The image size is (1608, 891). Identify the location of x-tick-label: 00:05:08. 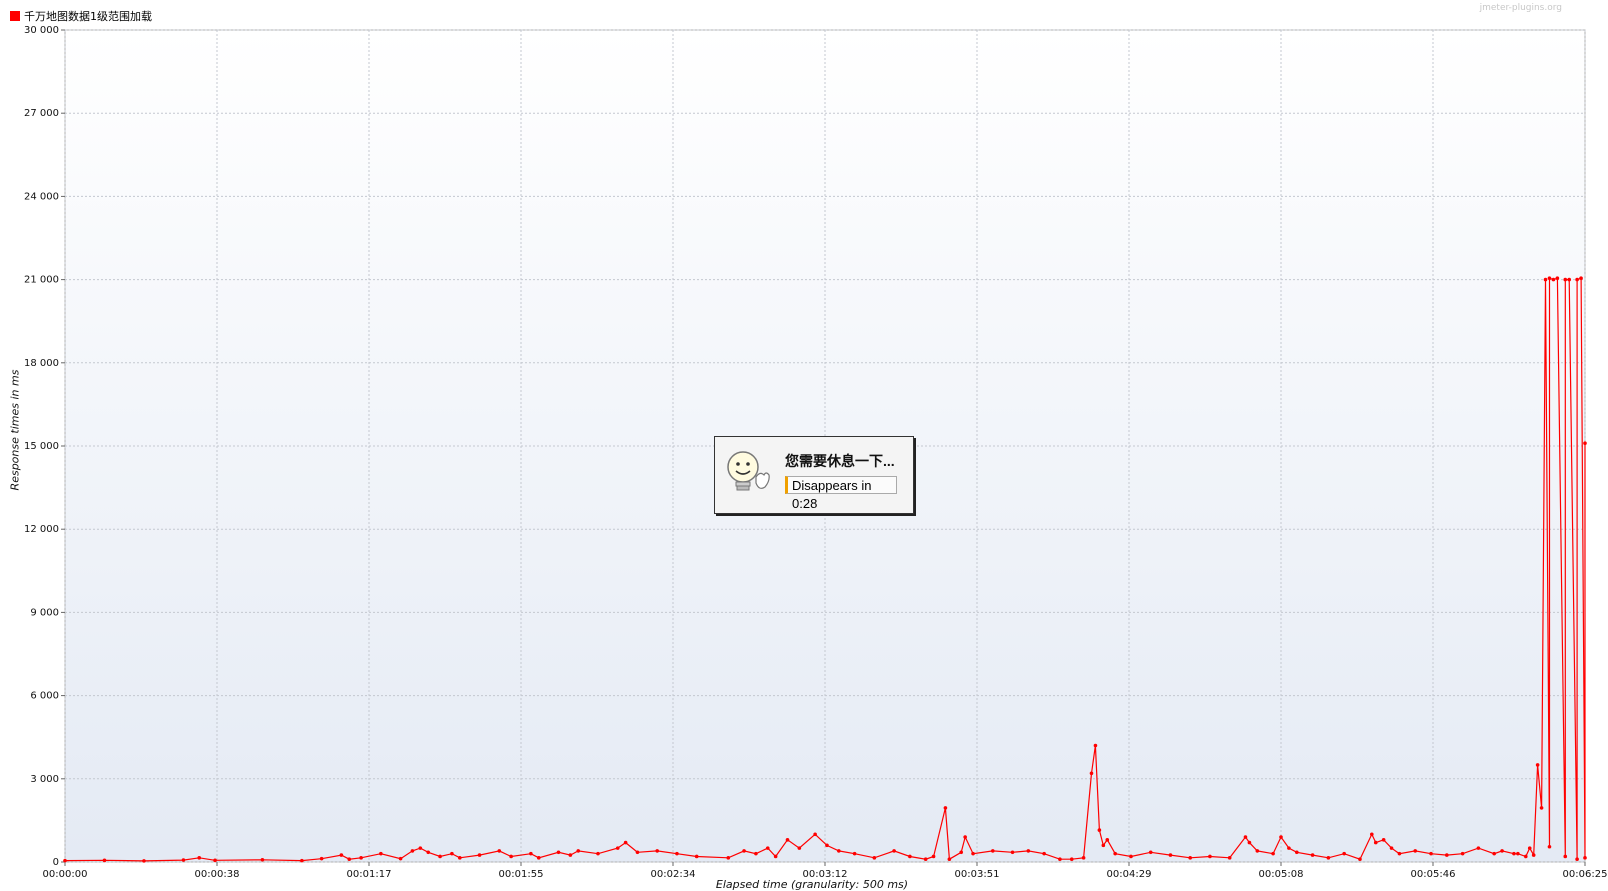
(1281, 874).